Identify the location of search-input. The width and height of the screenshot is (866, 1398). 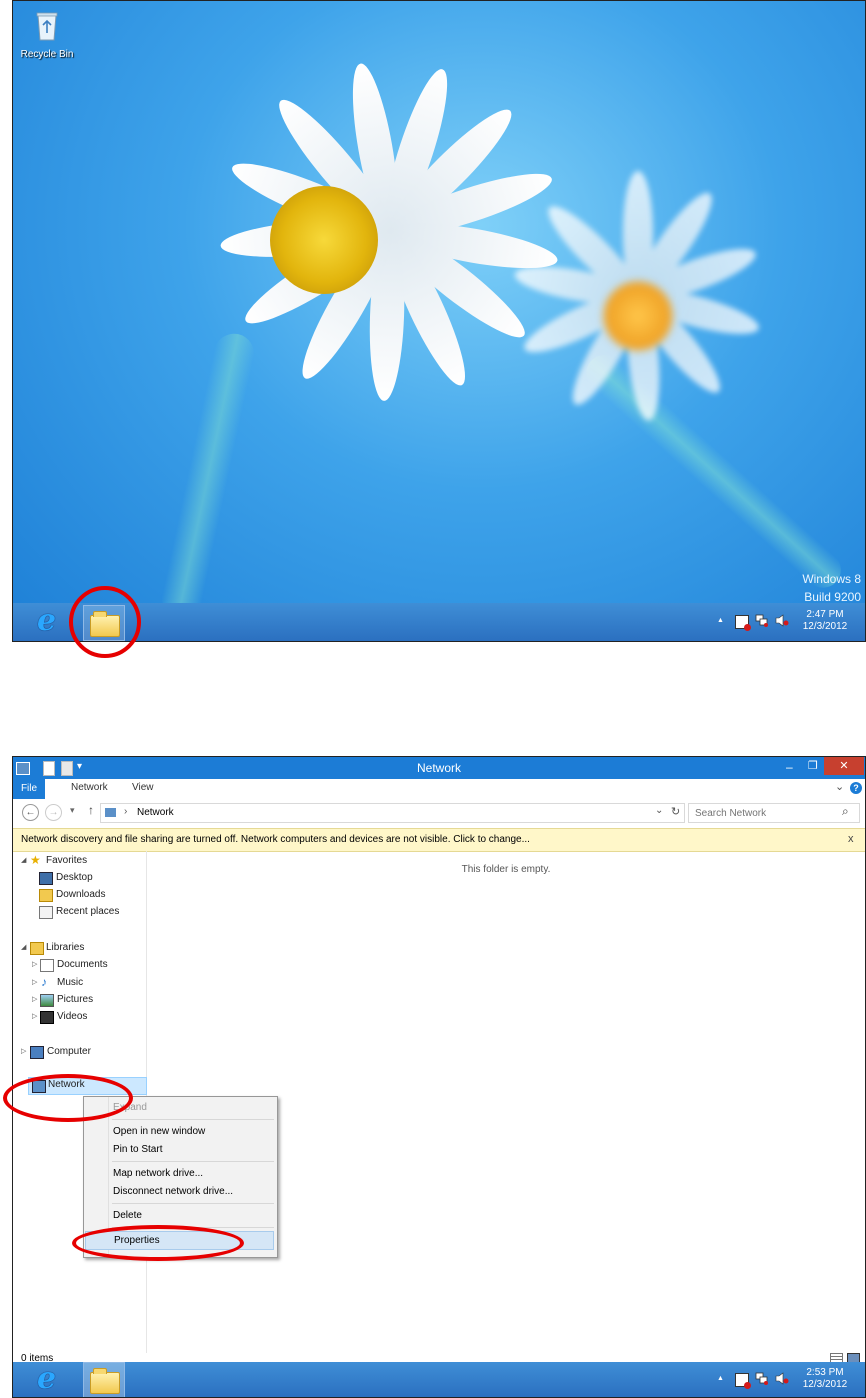
(765, 813).